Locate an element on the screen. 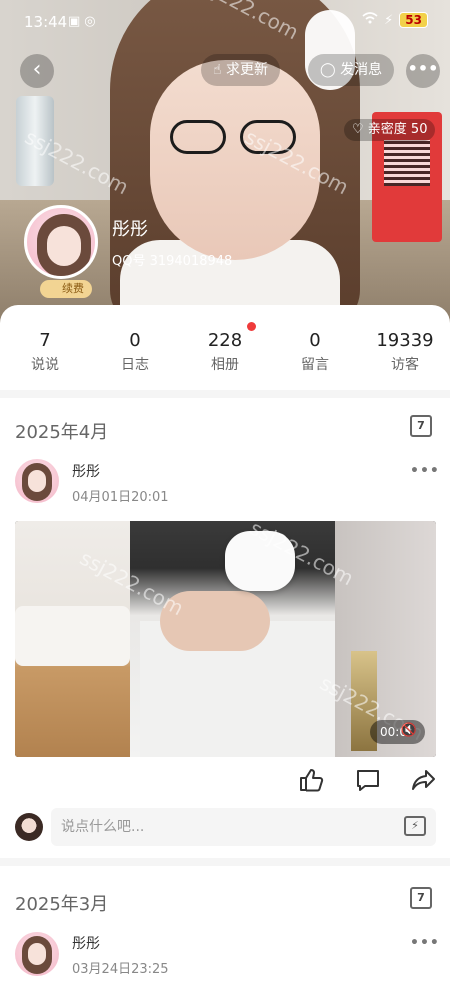  qq-number: QQ号 3194018948 is located at coordinates (172, 261).